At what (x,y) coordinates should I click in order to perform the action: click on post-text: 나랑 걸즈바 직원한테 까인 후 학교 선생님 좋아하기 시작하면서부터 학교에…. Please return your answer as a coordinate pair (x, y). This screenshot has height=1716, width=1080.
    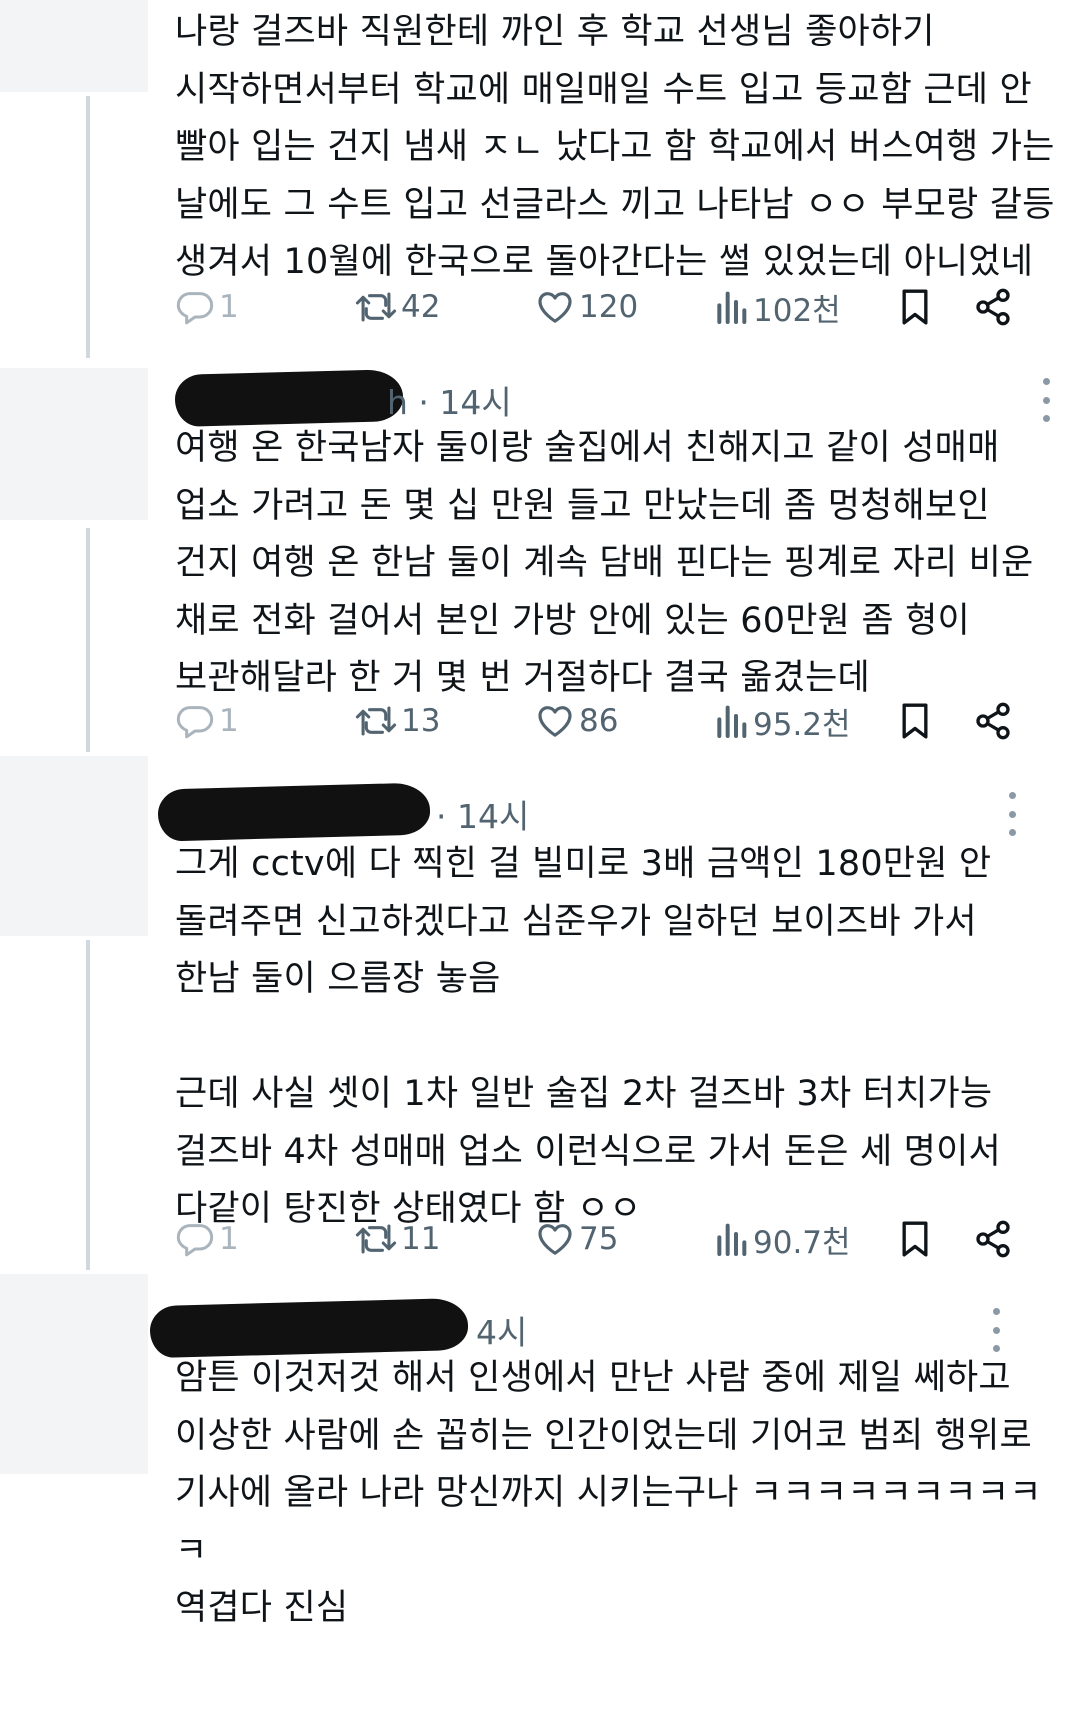
    Looking at the image, I should click on (615, 147).